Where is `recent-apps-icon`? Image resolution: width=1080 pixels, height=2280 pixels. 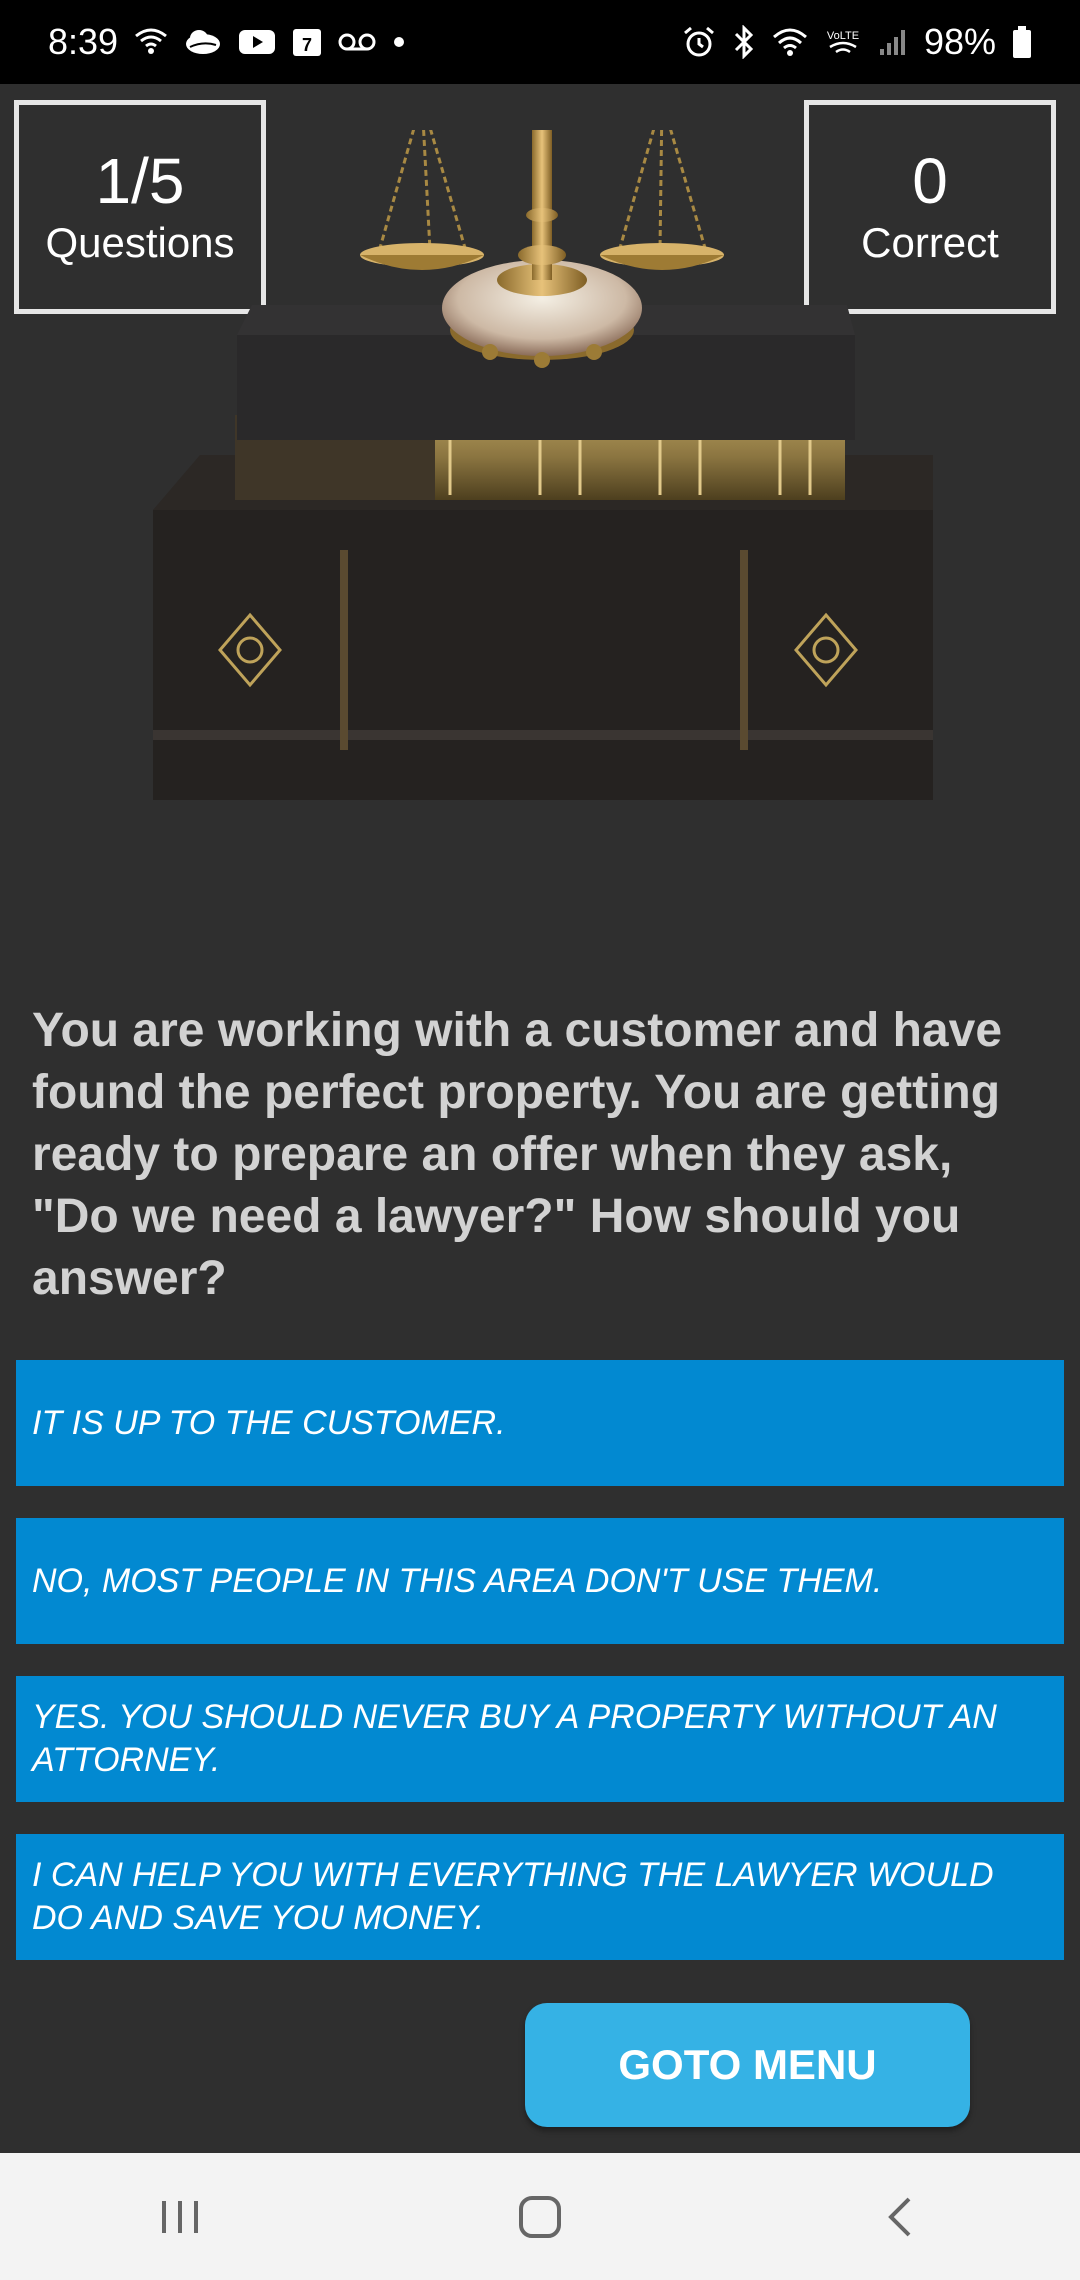
recent-apps-icon is located at coordinates (180, 2217).